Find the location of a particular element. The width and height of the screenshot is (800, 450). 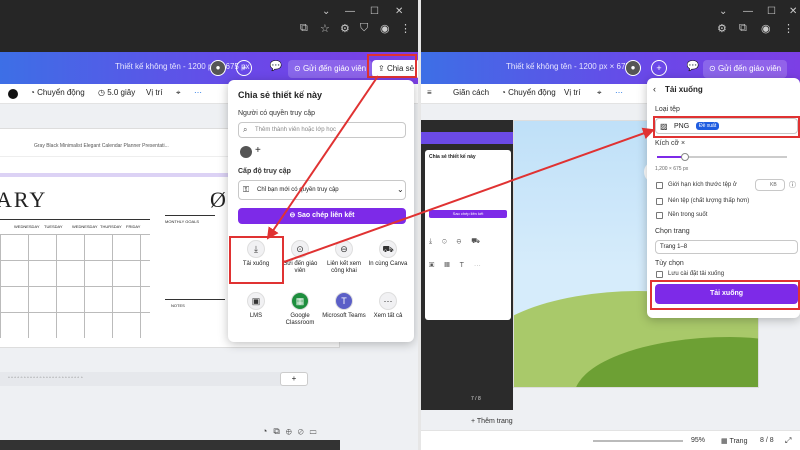

arrow-download-to-filetype is located at coordinates (469, 195).